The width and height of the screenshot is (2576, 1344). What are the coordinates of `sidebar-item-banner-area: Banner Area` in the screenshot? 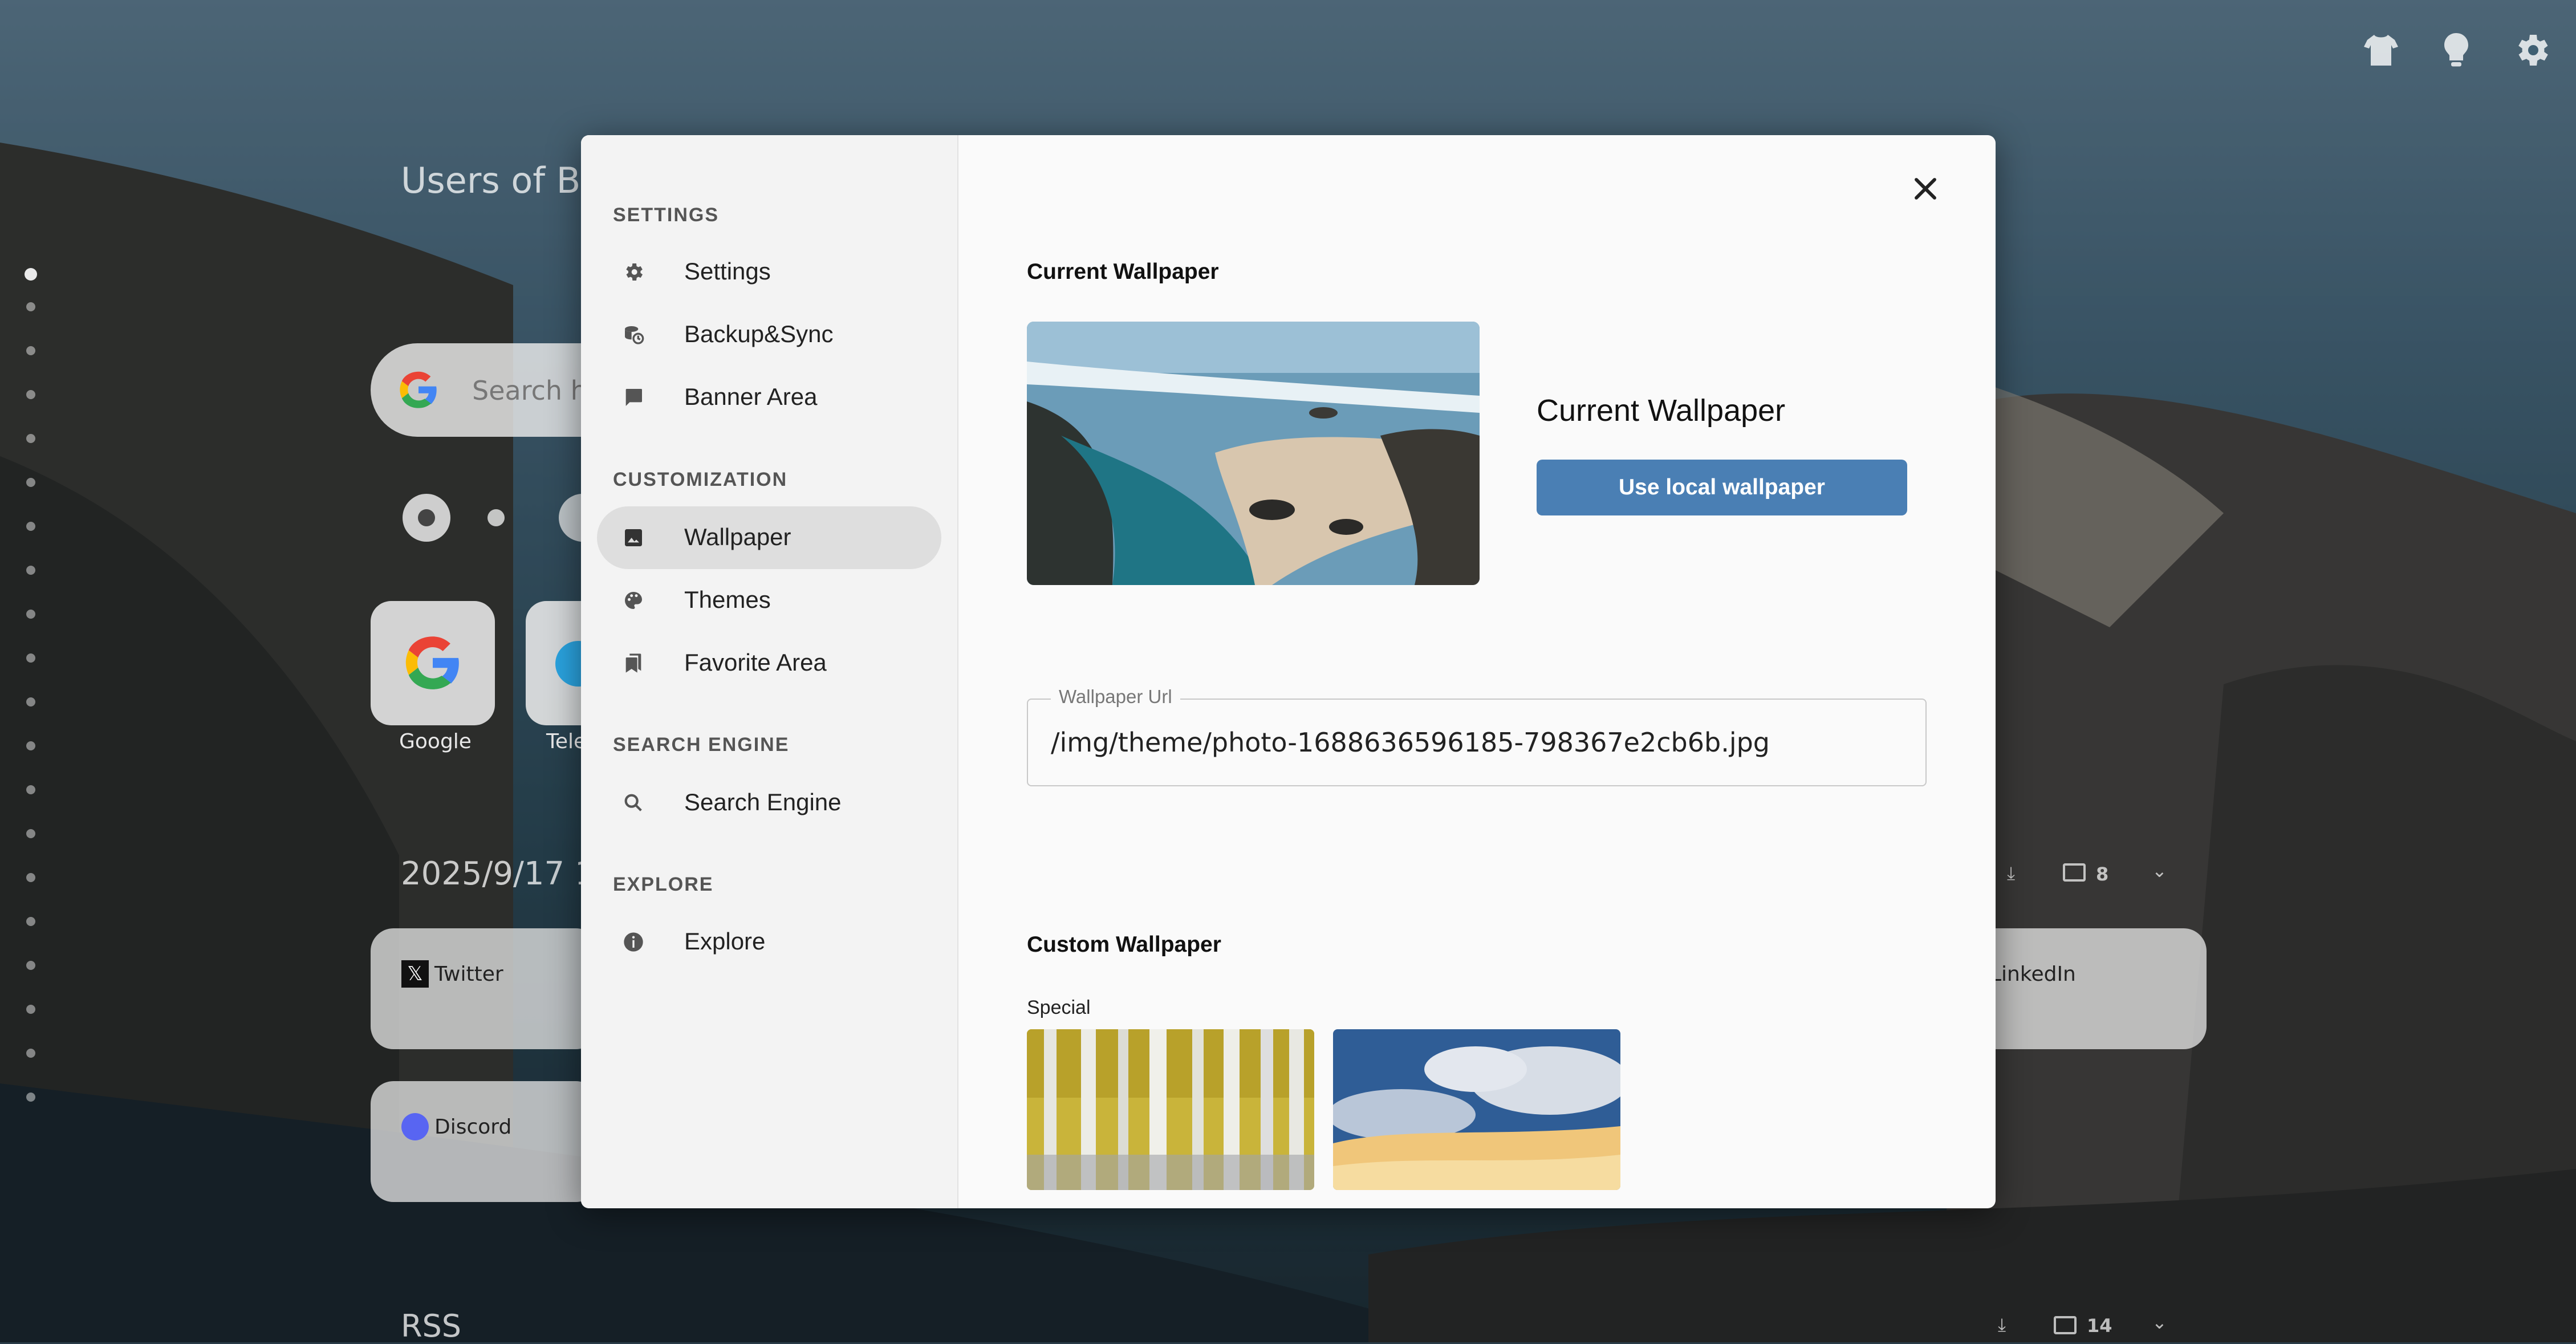 It's located at (769, 397).